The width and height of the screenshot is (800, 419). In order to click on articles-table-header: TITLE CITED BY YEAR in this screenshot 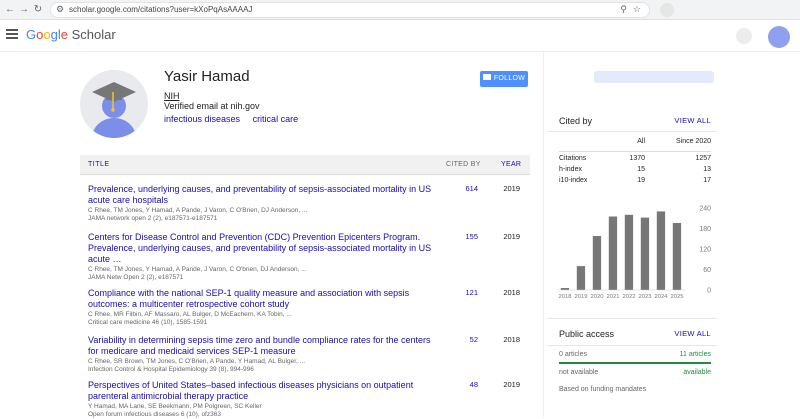, I will do `click(305, 165)`.